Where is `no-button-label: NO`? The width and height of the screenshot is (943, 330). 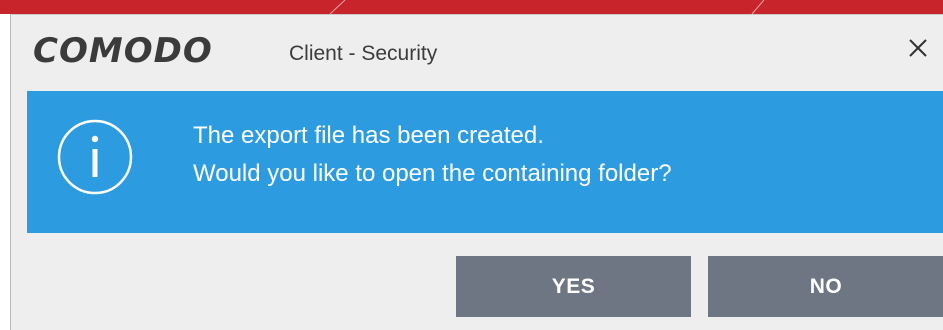 no-button-label: NO is located at coordinates (826, 286).